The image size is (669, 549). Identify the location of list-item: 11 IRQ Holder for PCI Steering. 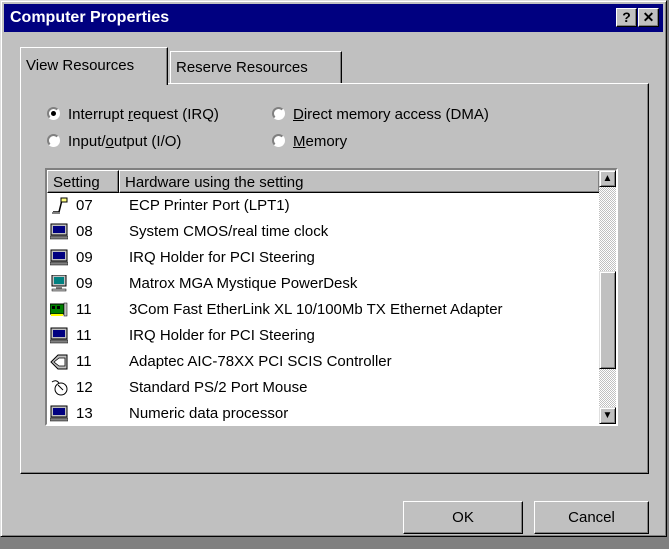
(323, 336).